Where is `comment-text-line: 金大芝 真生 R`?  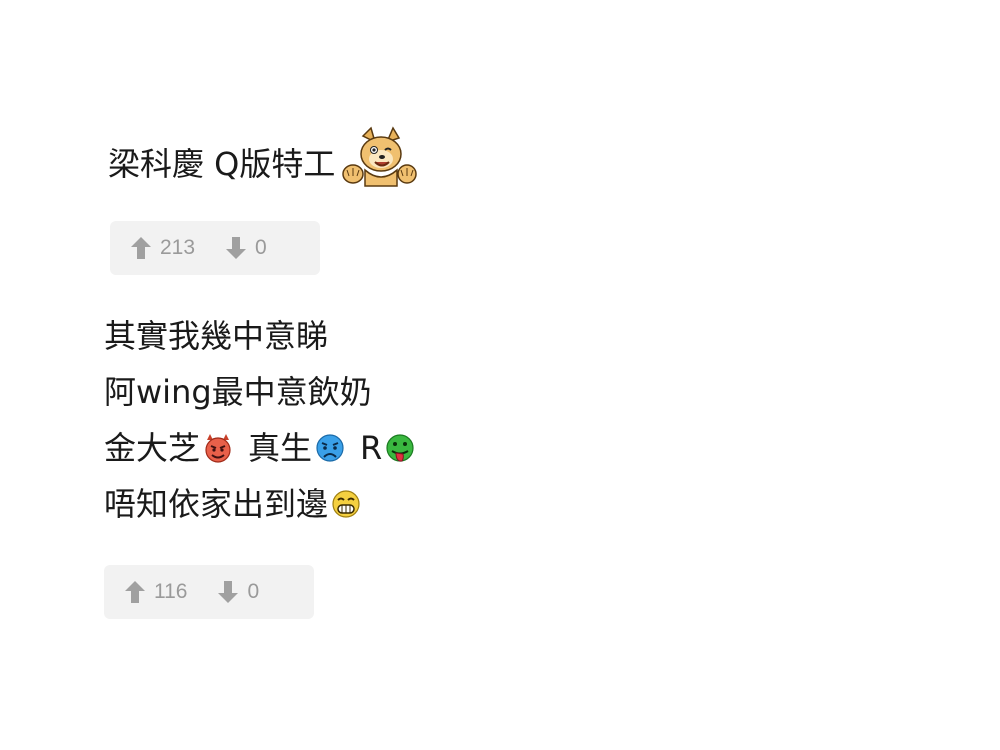
comment-text-line: 金大芝 真生 R is located at coordinates (260, 448).